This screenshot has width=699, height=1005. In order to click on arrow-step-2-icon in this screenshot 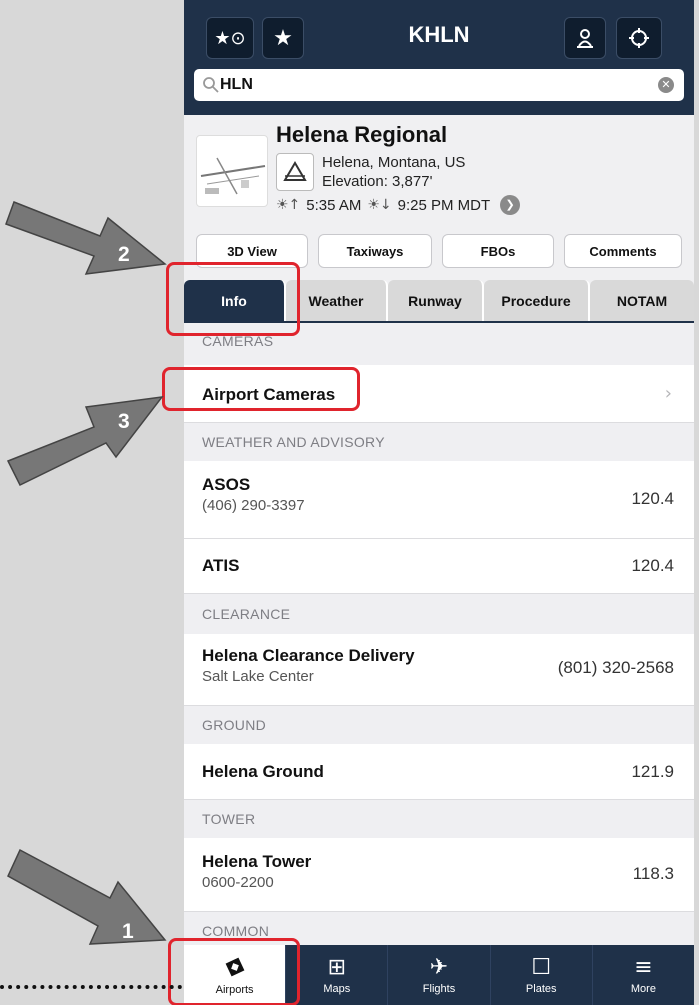, I will do `click(86, 238)`.